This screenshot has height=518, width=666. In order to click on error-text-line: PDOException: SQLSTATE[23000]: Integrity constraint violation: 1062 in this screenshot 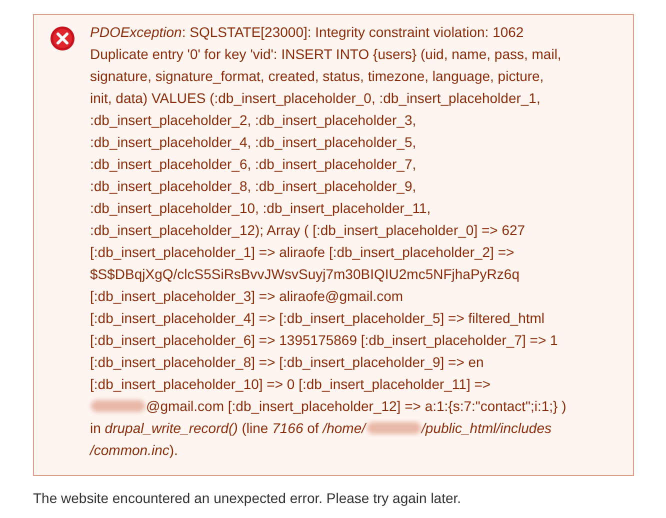, I will do `click(307, 32)`.